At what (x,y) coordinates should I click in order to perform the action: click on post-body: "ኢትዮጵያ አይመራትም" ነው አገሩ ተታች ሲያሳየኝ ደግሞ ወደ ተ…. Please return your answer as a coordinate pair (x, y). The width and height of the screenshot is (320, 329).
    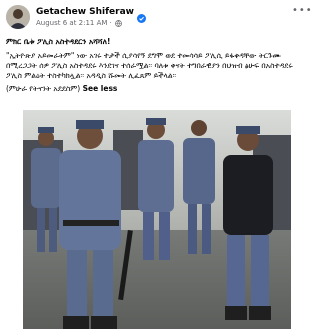
    Looking at the image, I should click on (149, 65).